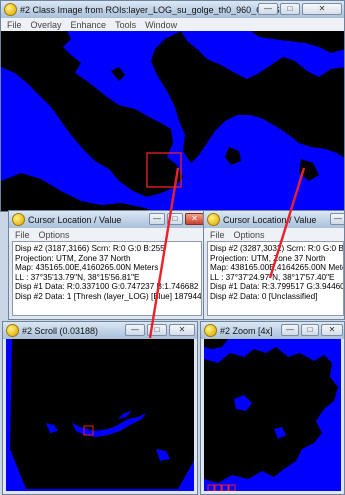 This screenshot has width=345, height=495. I want to click on readout-line: LL : 37°35'13.79"N, 38°15'56.81"E, so click(77, 277).